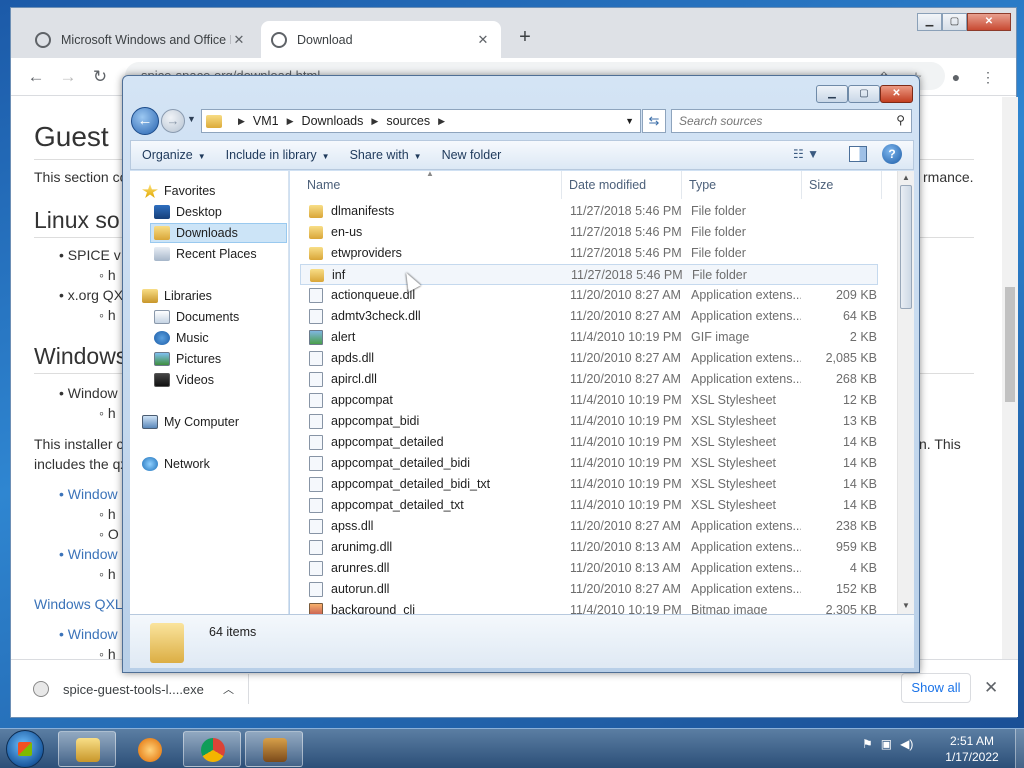  Describe the element at coordinates (141, 39) in the screenshot. I see `tab-microsoft-windows: Microsoft Windows and Office IS ✕` at that location.